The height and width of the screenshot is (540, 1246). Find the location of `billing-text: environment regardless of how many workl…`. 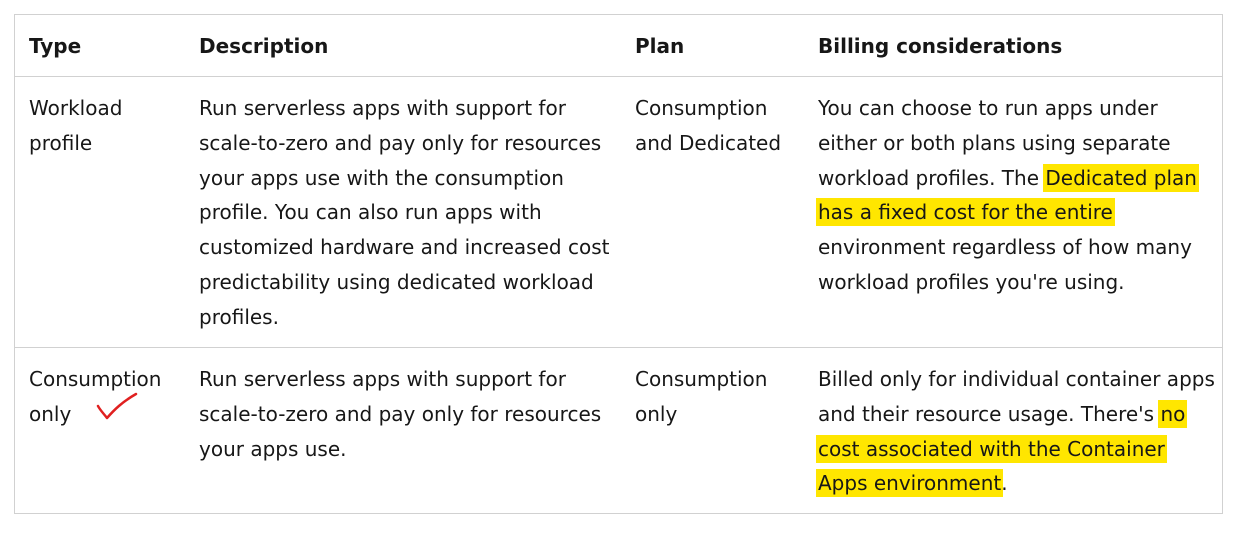

billing-text: environment regardless of how many workl… is located at coordinates (1005, 264).